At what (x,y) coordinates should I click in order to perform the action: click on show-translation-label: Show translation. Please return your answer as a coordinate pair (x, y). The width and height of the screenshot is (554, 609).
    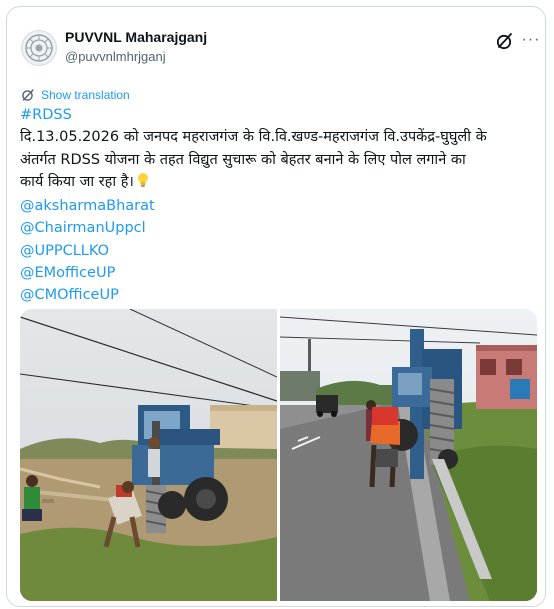
    Looking at the image, I should click on (85, 95).